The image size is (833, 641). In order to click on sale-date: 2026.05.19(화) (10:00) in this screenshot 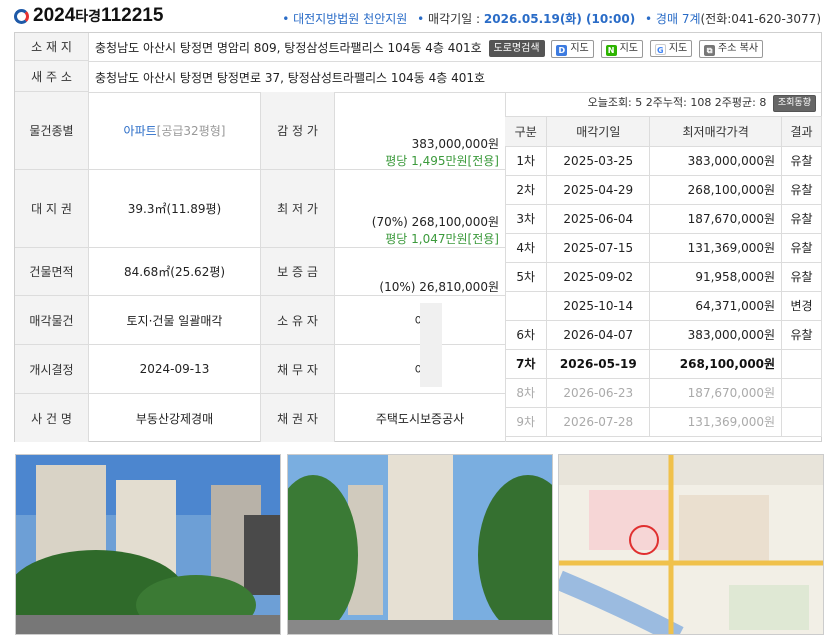, I will do `click(559, 19)`.